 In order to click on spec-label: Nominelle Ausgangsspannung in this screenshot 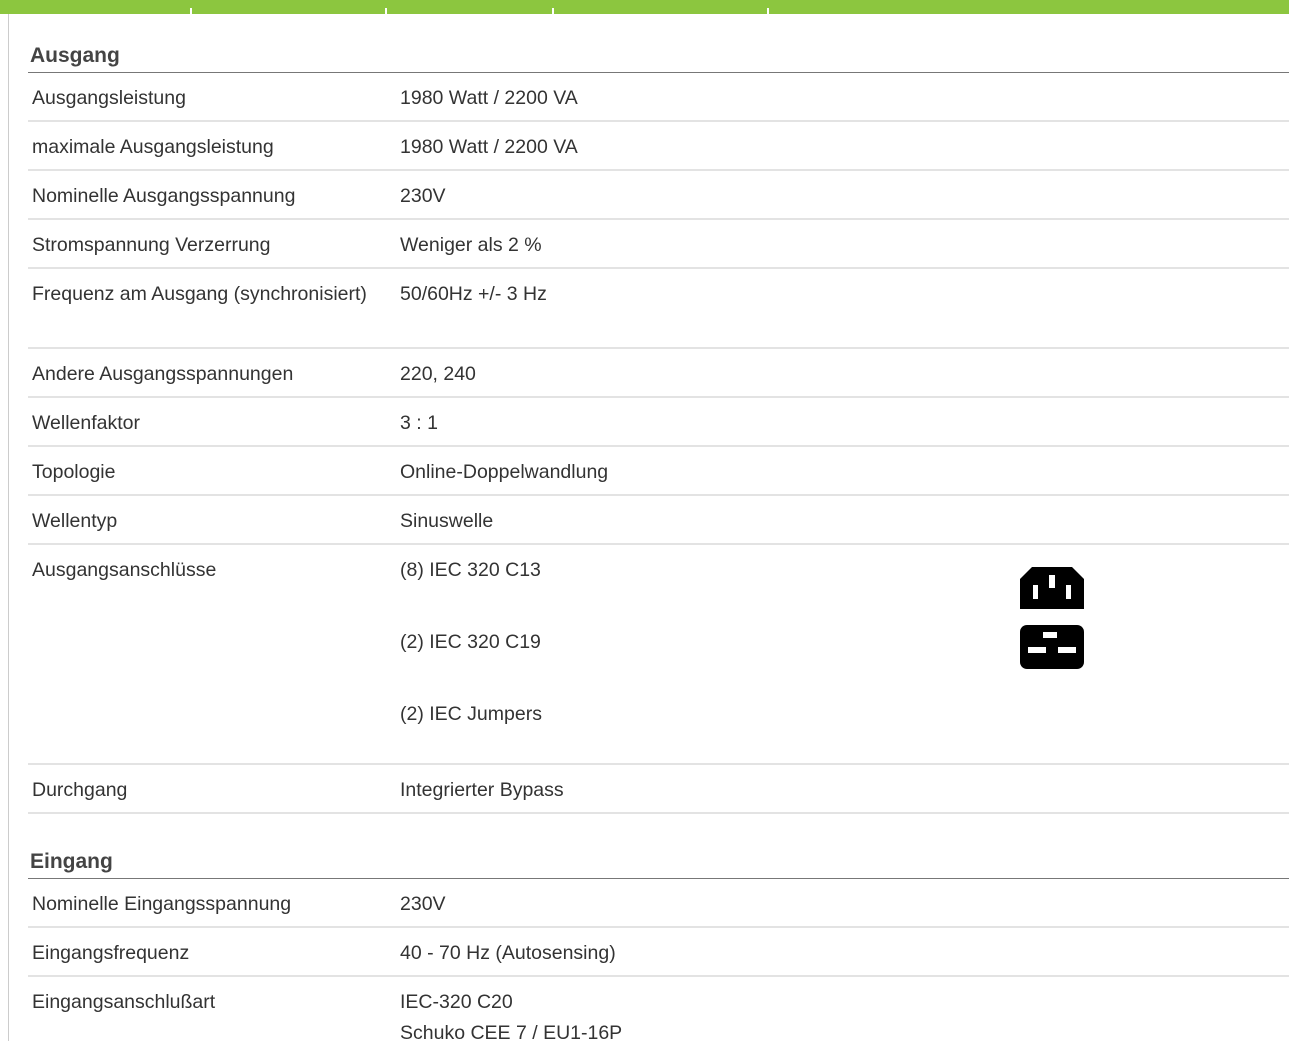, I will do `click(164, 196)`.